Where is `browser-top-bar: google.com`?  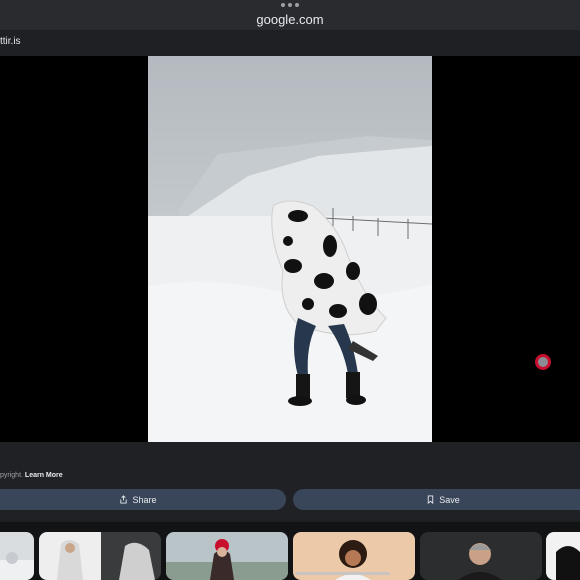
browser-top-bar: google.com is located at coordinates (290, 15).